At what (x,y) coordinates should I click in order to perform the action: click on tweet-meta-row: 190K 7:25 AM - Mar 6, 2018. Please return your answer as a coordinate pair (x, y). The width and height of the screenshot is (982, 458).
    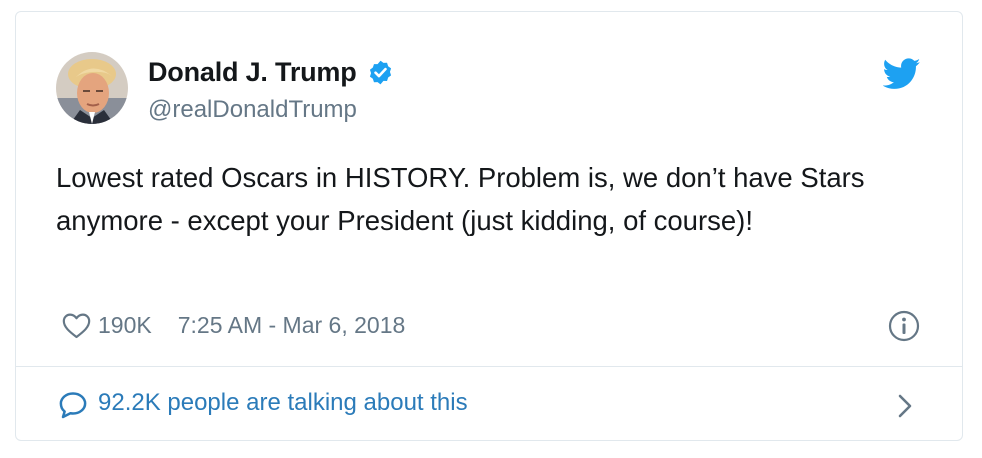
    Looking at the image, I should click on (233, 325).